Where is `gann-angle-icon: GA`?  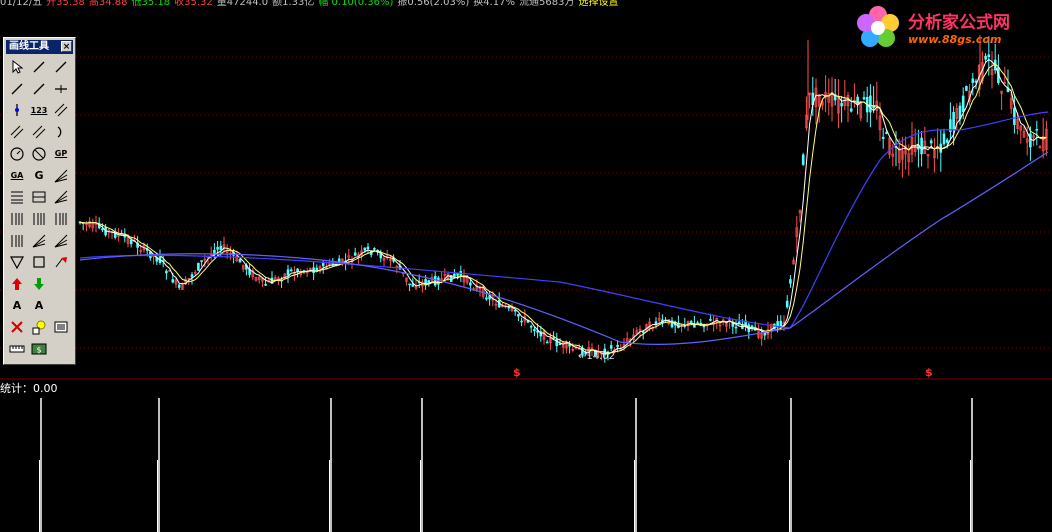 gann-angle-icon: GA is located at coordinates (17, 176).